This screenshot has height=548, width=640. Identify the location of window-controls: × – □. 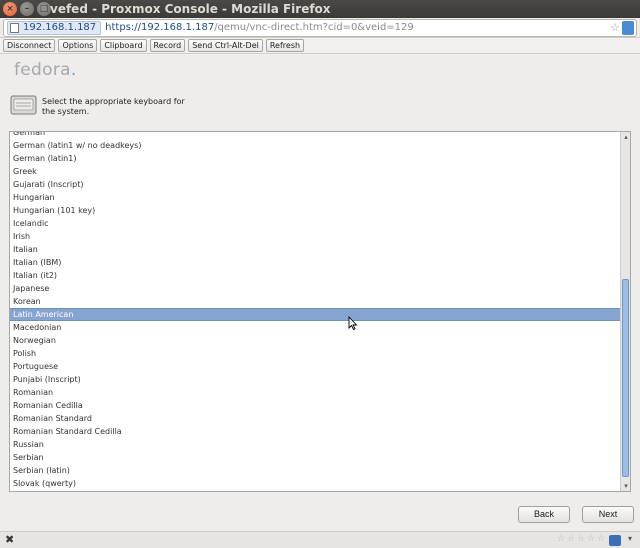
(27, 9).